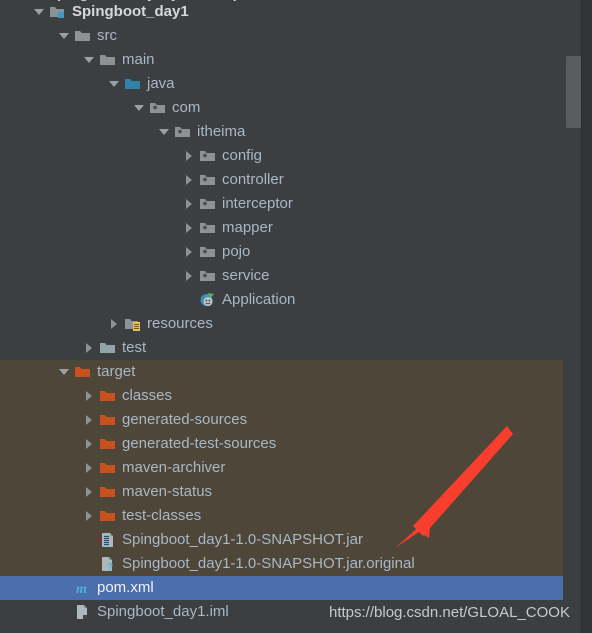 This screenshot has height=633, width=592. I want to click on svg-text: m, so click(81, 589).